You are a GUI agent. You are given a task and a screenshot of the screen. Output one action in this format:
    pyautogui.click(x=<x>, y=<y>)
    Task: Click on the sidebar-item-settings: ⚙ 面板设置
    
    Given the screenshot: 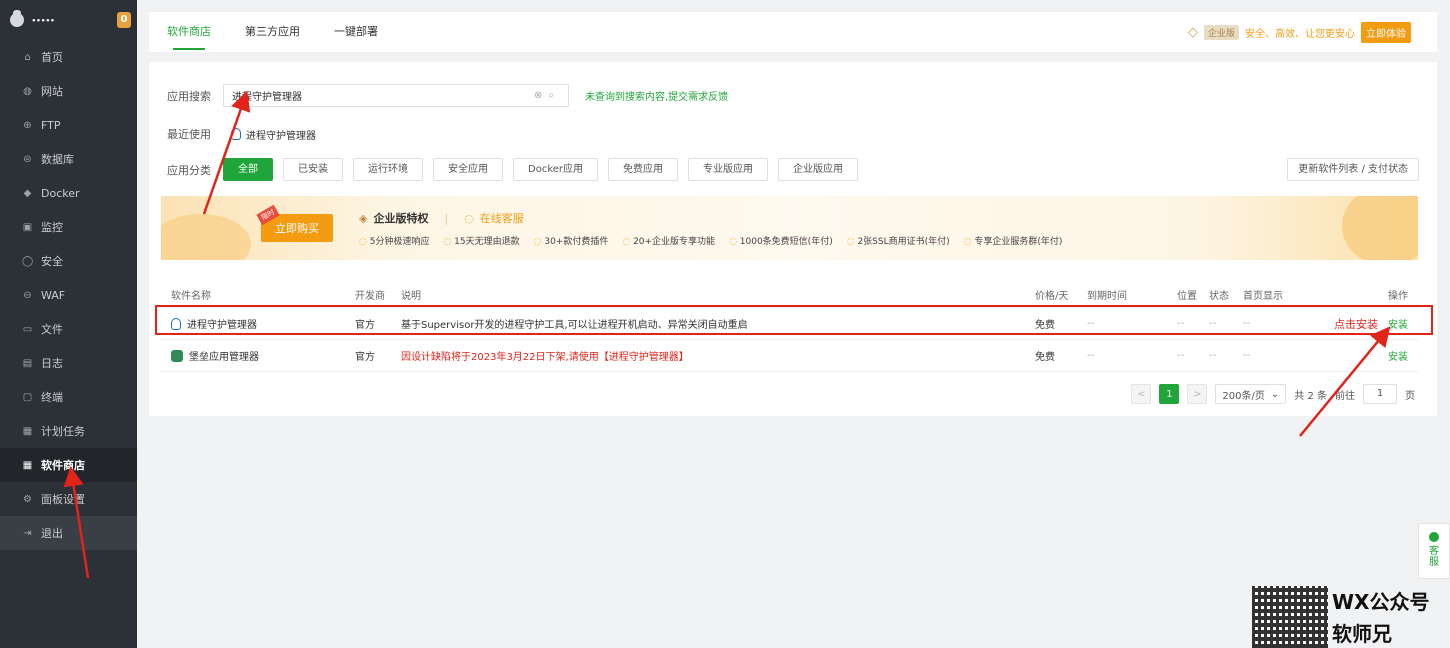 What is the action you would take?
    pyautogui.click(x=68, y=499)
    